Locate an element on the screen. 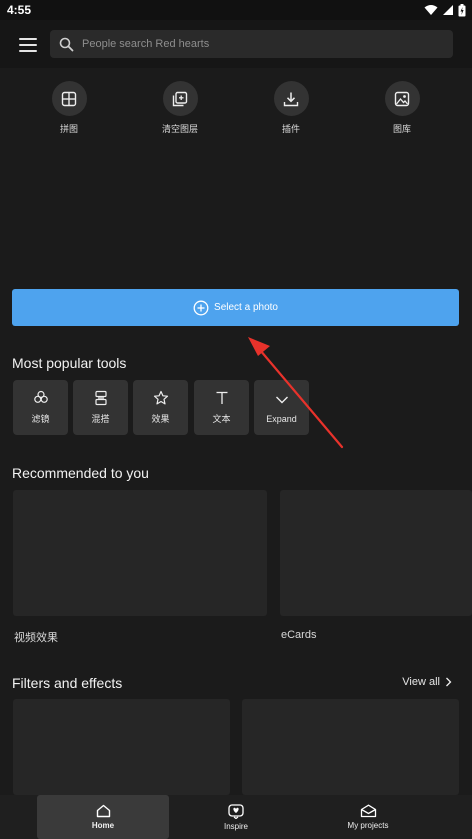  quick-action-plugins: 插件 is located at coordinates (291, 108).